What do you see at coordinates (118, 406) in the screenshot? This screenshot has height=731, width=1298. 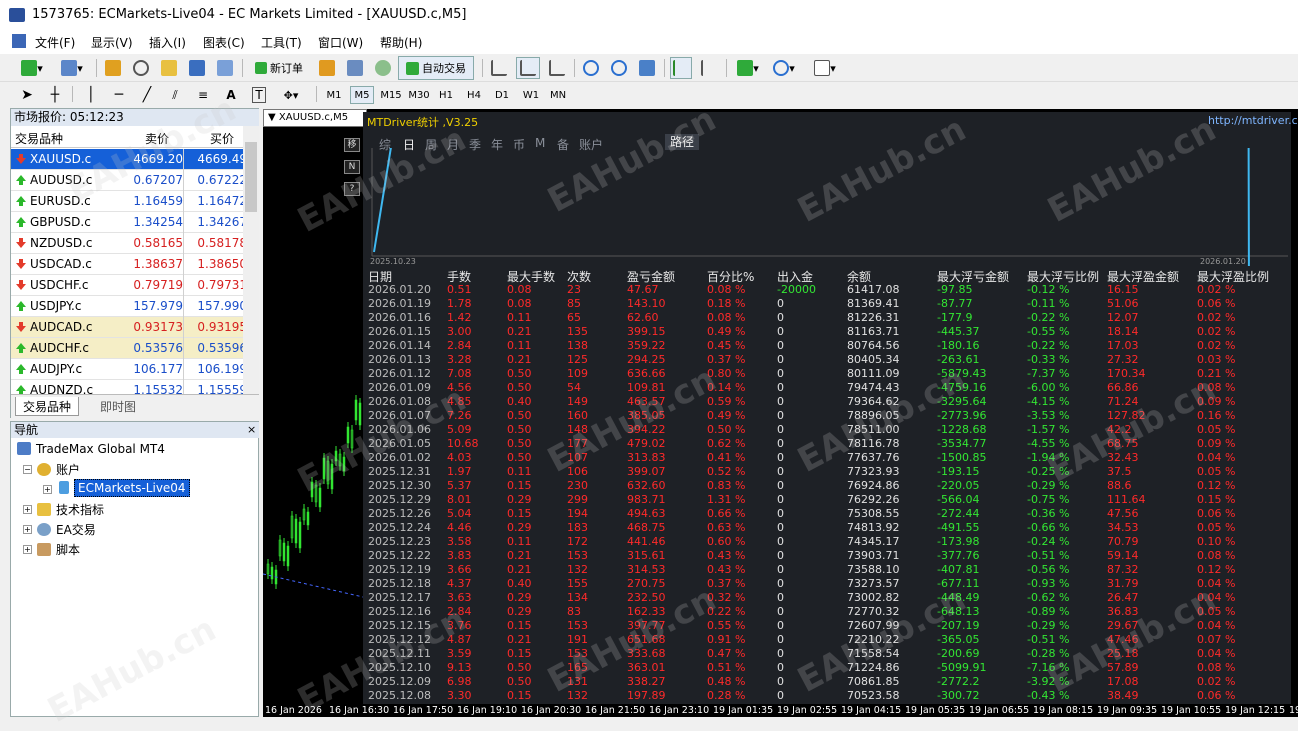 I see `tab-tick-chart: 即时图` at bounding box center [118, 406].